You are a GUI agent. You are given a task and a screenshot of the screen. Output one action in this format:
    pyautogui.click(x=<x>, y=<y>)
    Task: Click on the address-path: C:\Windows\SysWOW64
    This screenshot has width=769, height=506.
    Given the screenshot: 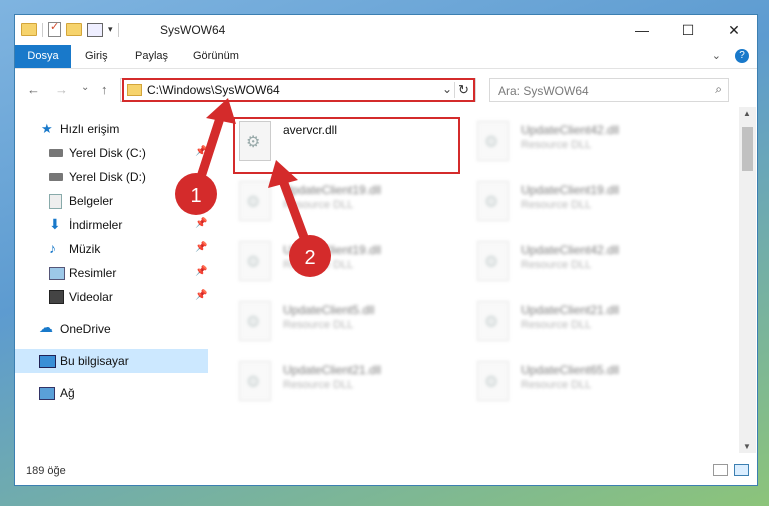 What is the action you would take?
    pyautogui.click(x=213, y=90)
    